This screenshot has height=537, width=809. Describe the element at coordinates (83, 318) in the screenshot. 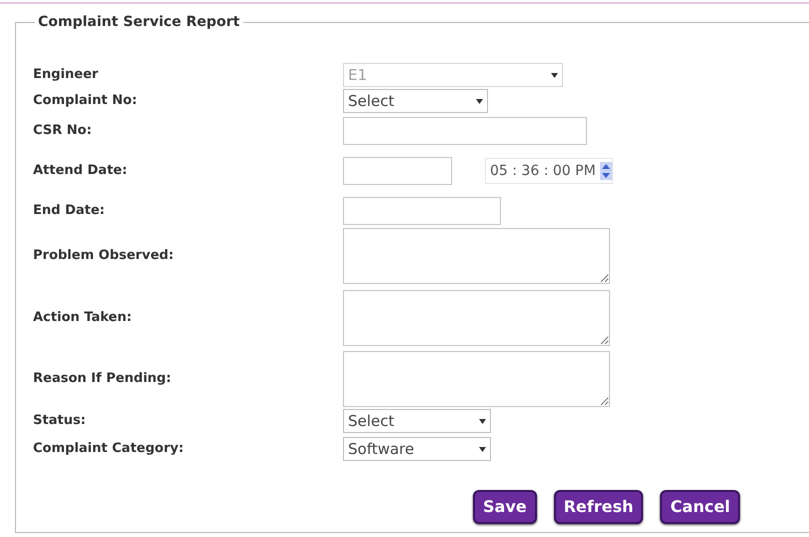

I see `field-label: Action Taken:` at that location.